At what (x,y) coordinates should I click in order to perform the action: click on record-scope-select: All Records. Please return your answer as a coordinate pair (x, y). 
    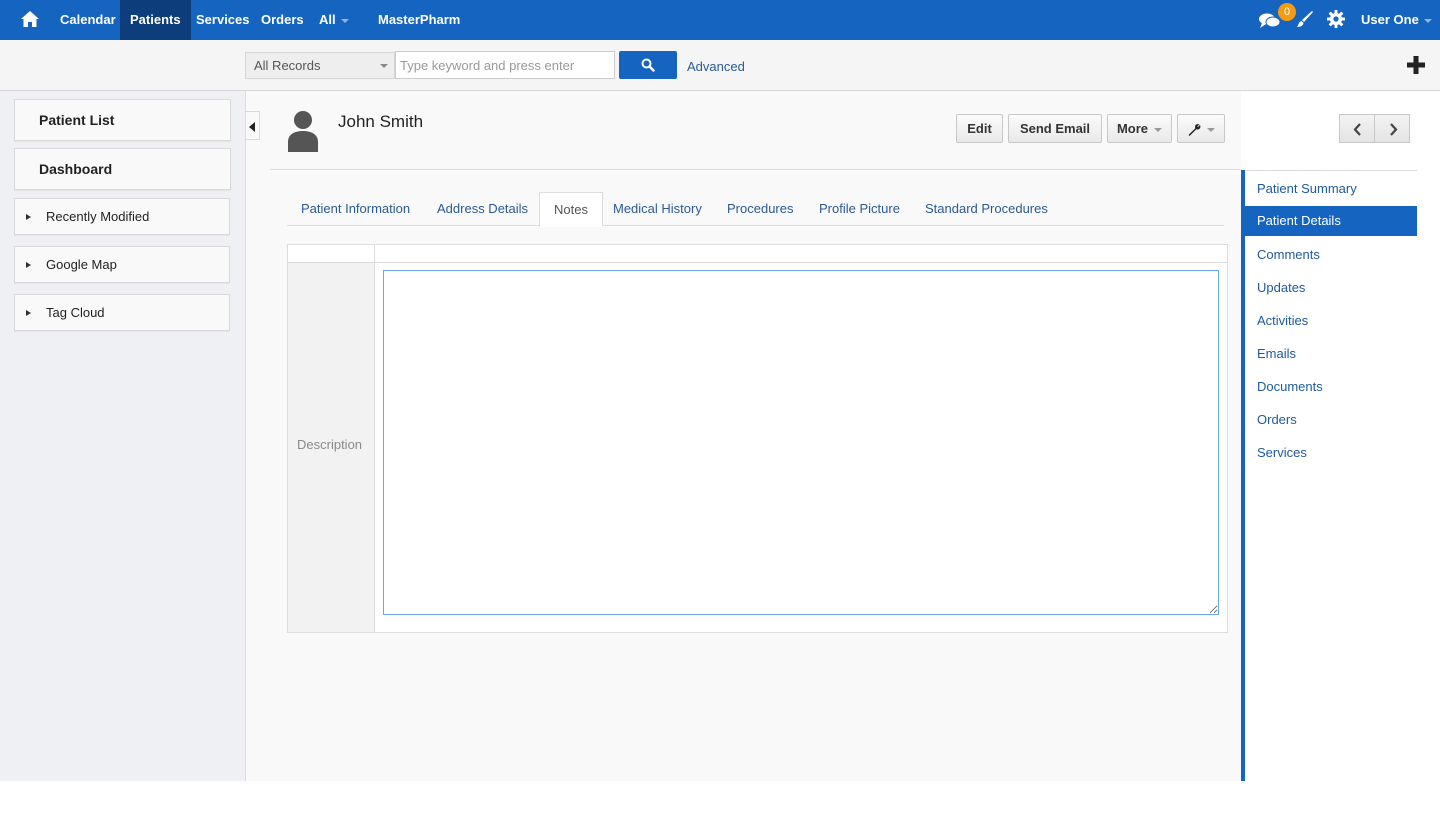
    Looking at the image, I should click on (320, 65).